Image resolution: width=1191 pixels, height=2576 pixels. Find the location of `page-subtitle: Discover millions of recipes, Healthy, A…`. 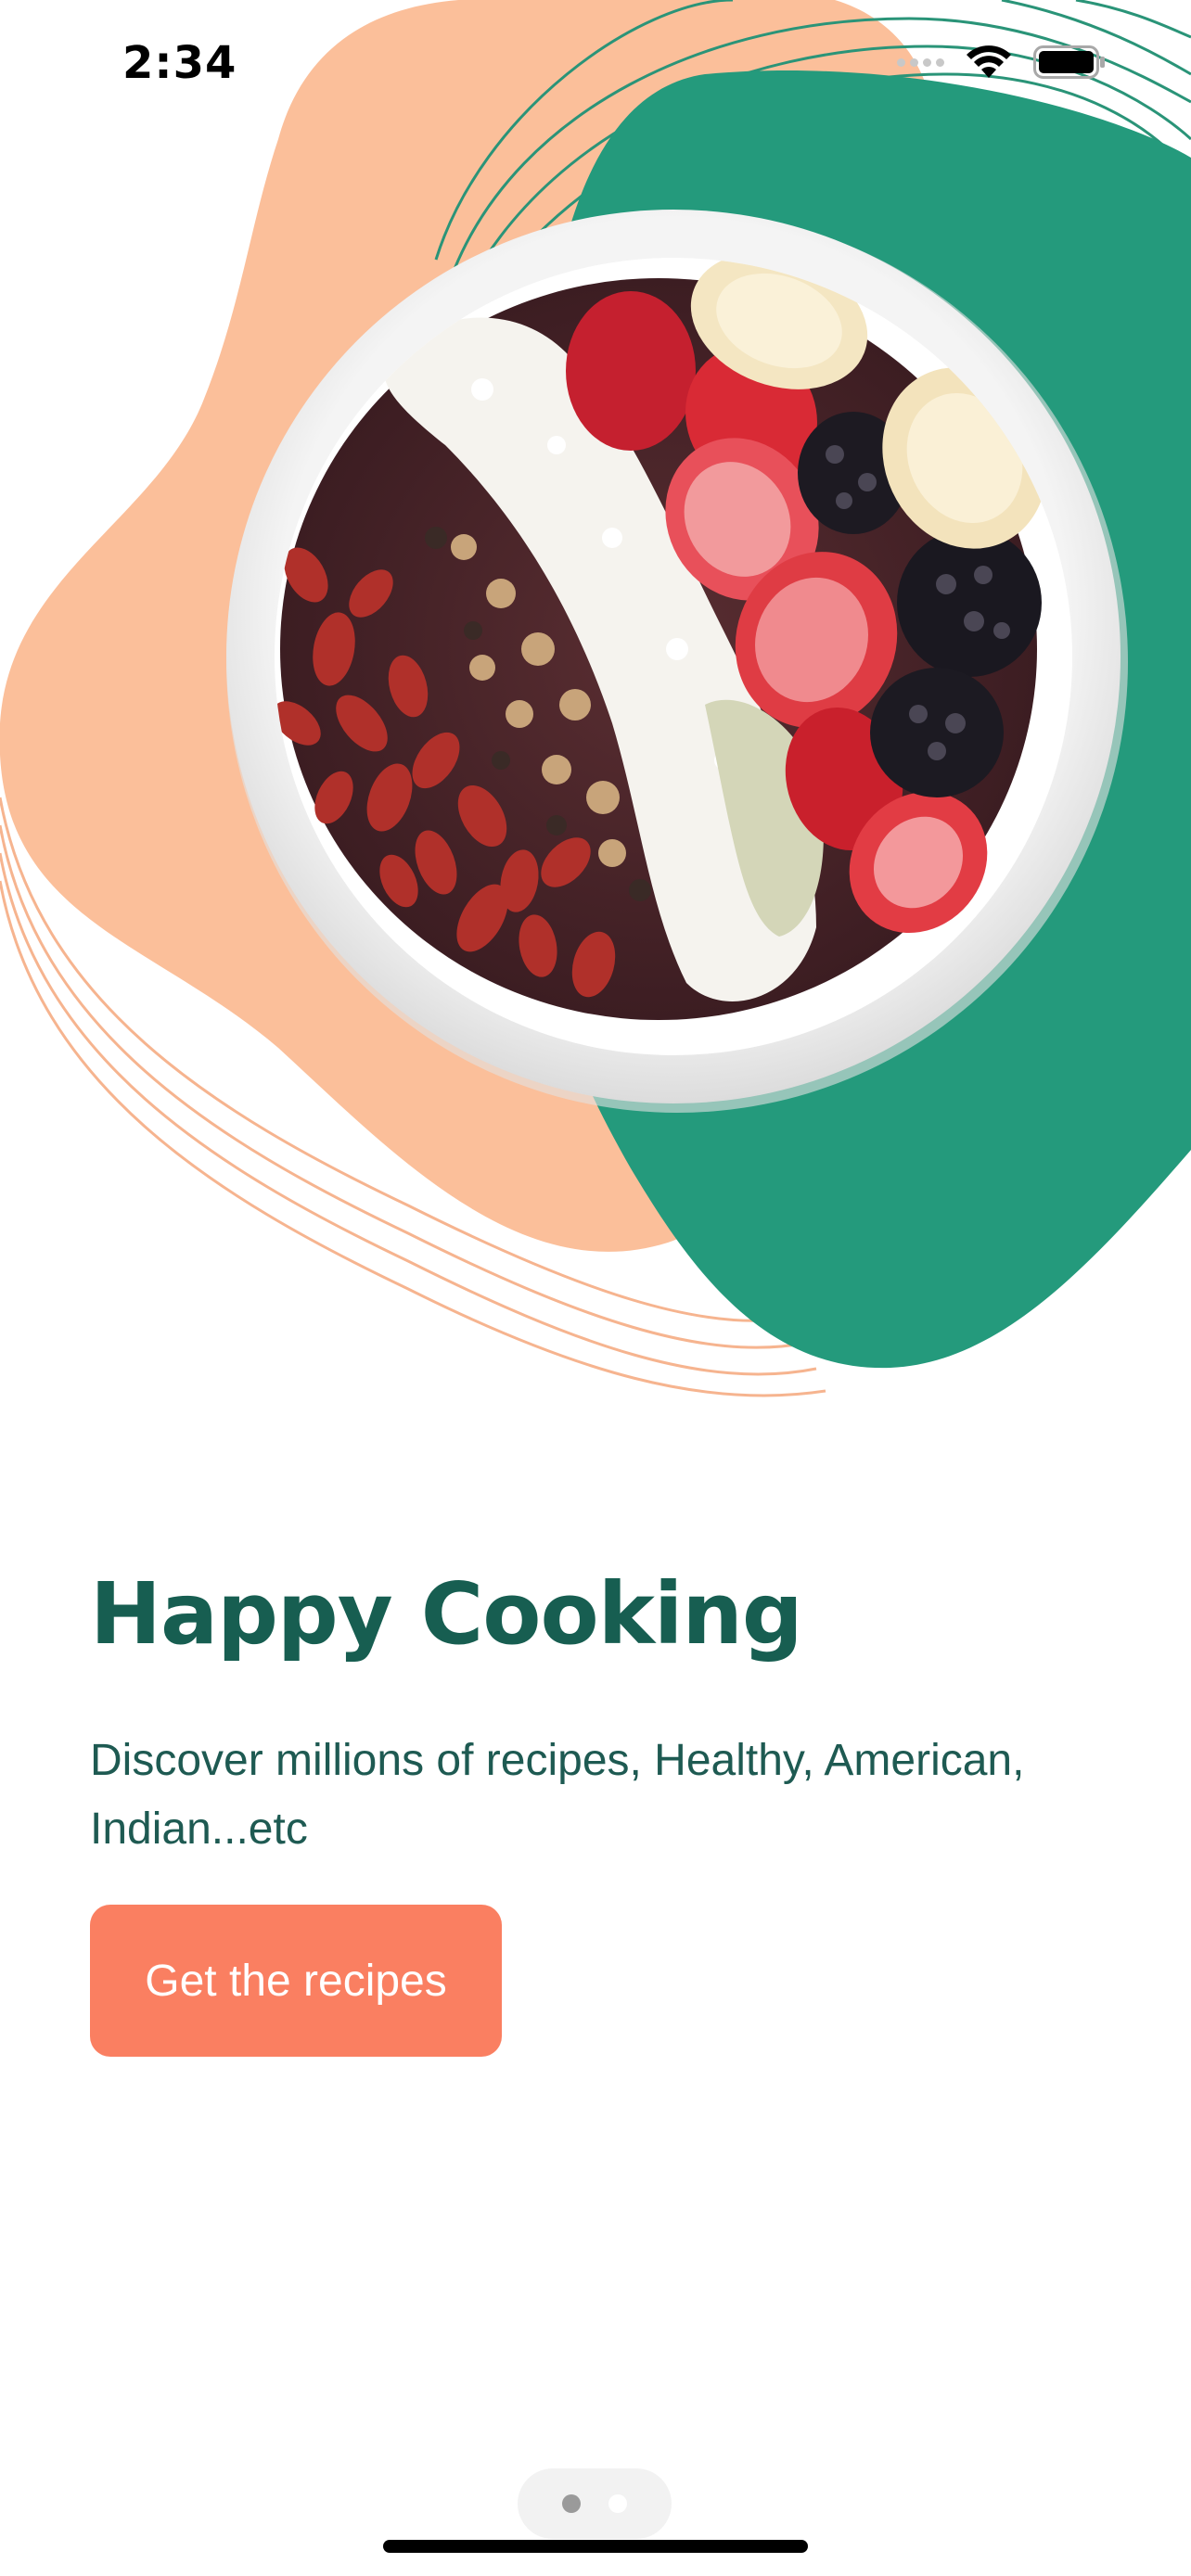

page-subtitle: Discover millions of recipes, Healthy, A… is located at coordinates (558, 1795).